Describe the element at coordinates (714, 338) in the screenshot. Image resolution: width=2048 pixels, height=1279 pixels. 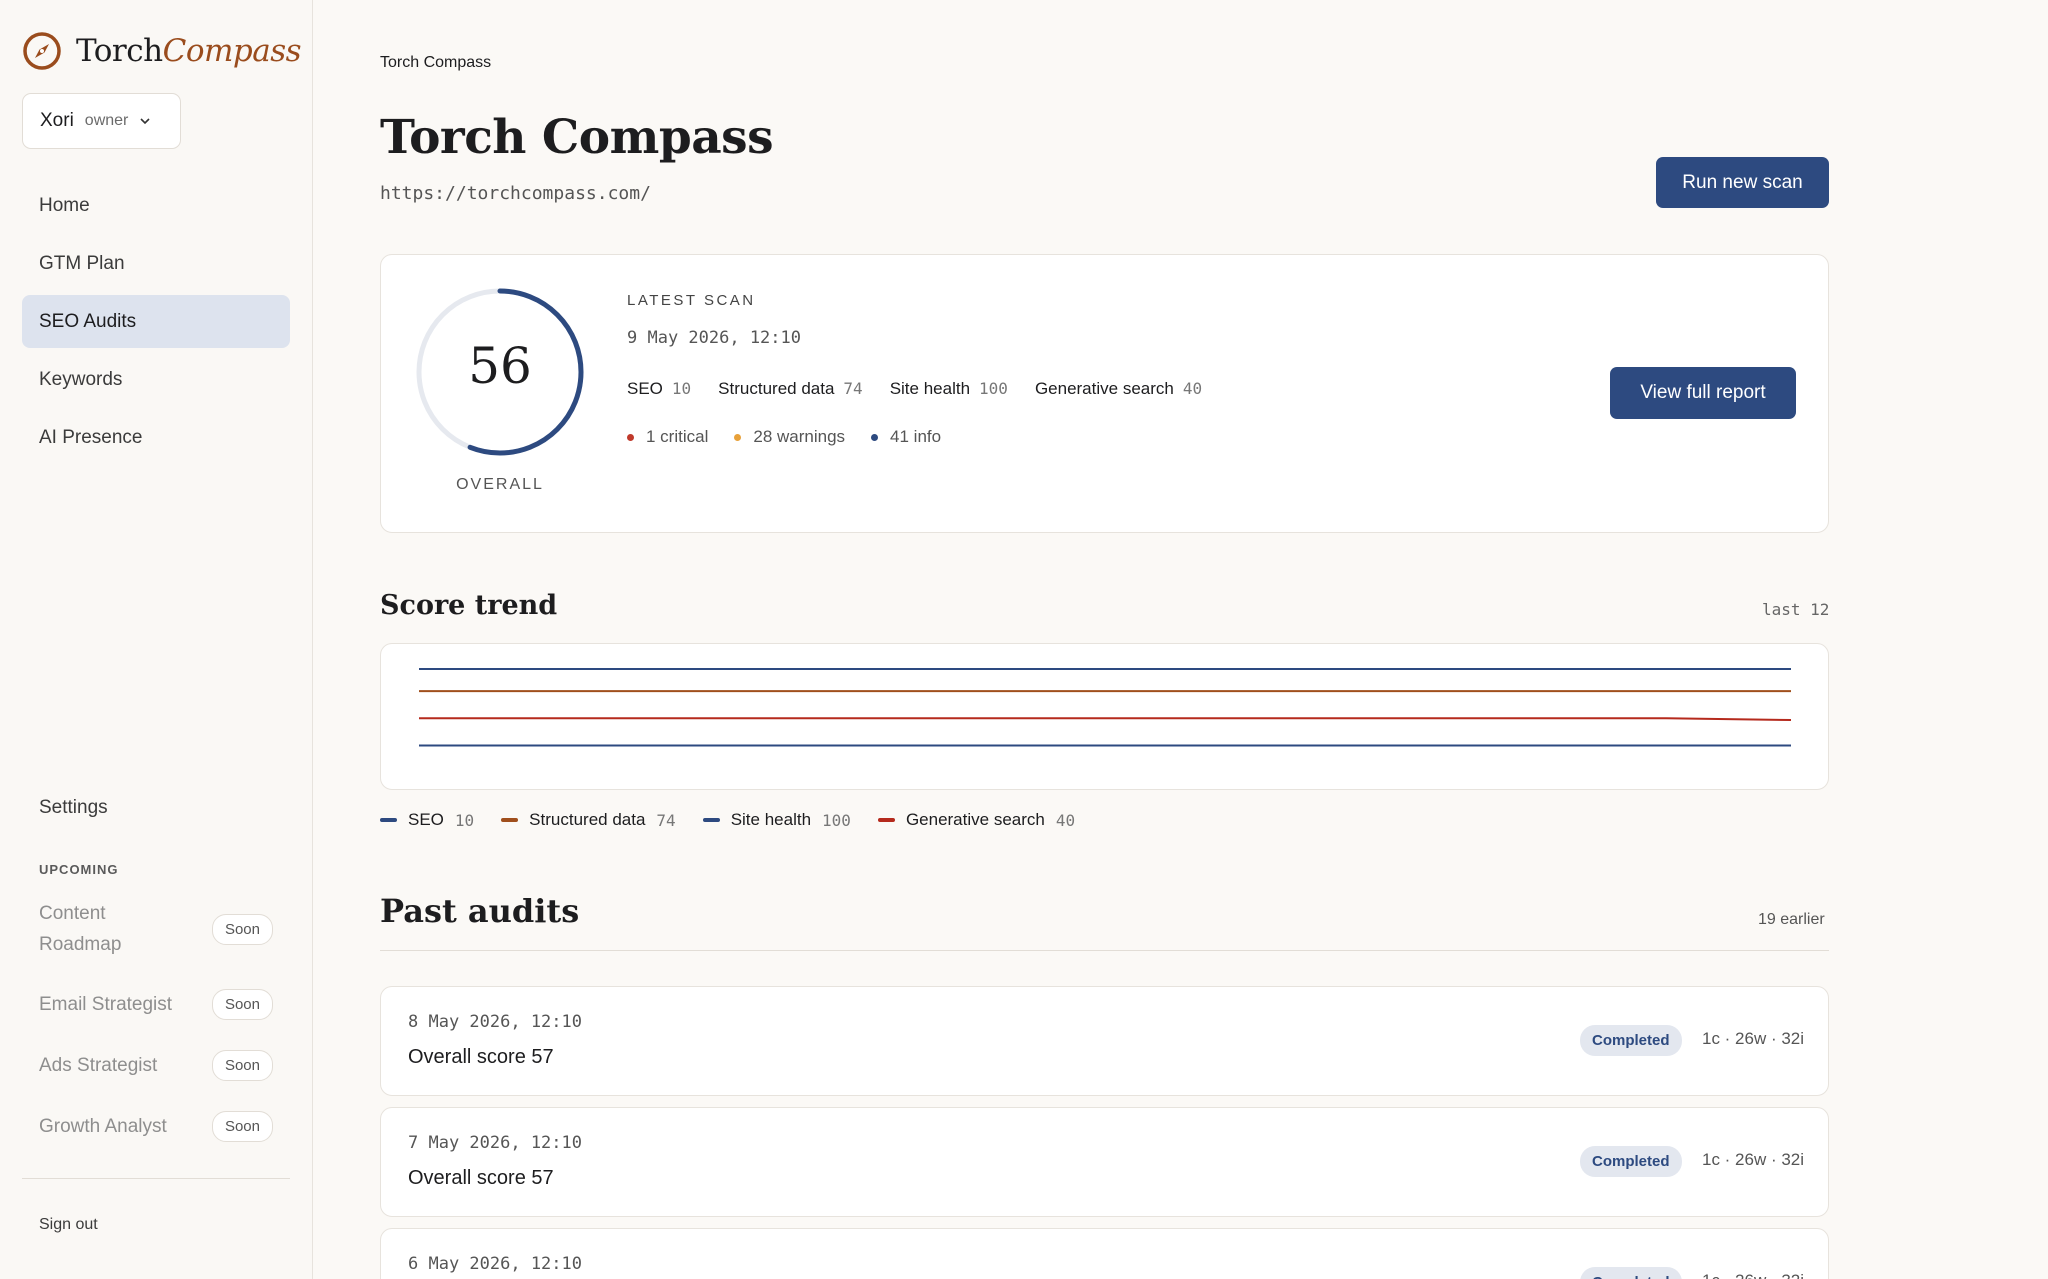
I see `latest-scan-date: 9 May 2026, 12:10` at that location.